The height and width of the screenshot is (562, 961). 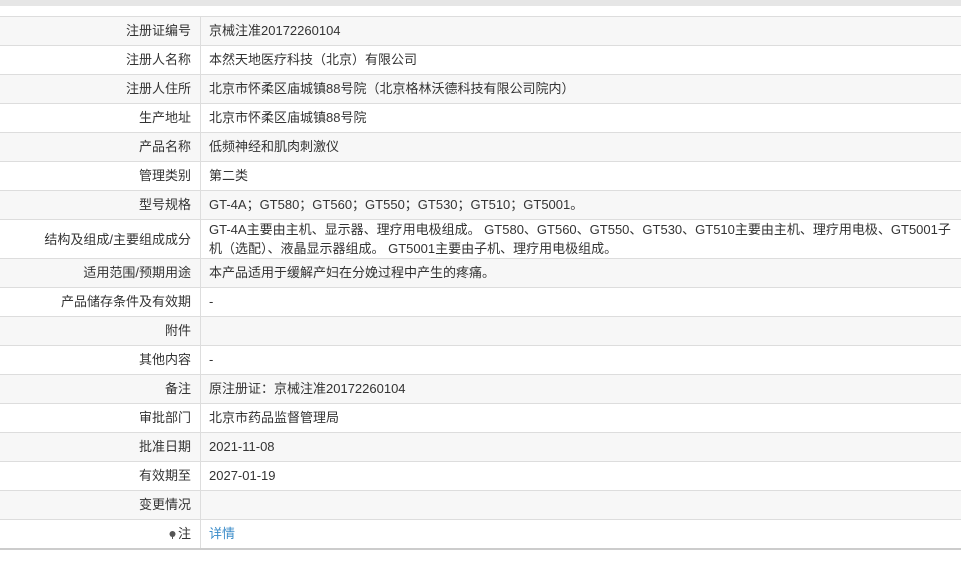 I want to click on row-label: 管理类别, so click(x=100, y=176).